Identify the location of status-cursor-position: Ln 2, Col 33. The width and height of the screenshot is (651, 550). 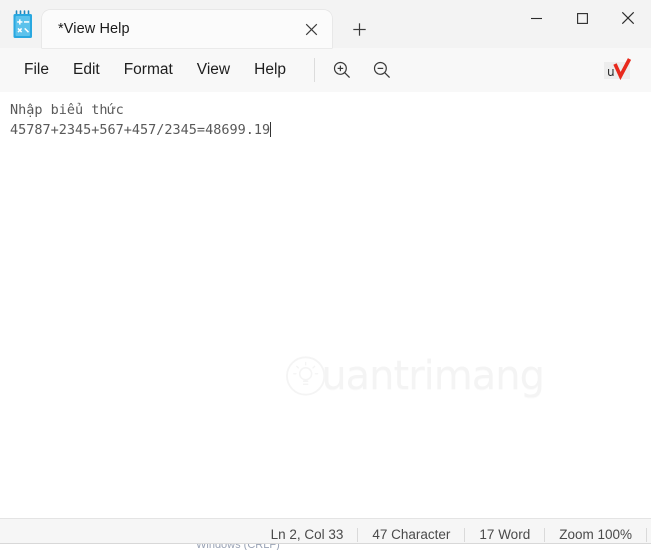
(307, 534).